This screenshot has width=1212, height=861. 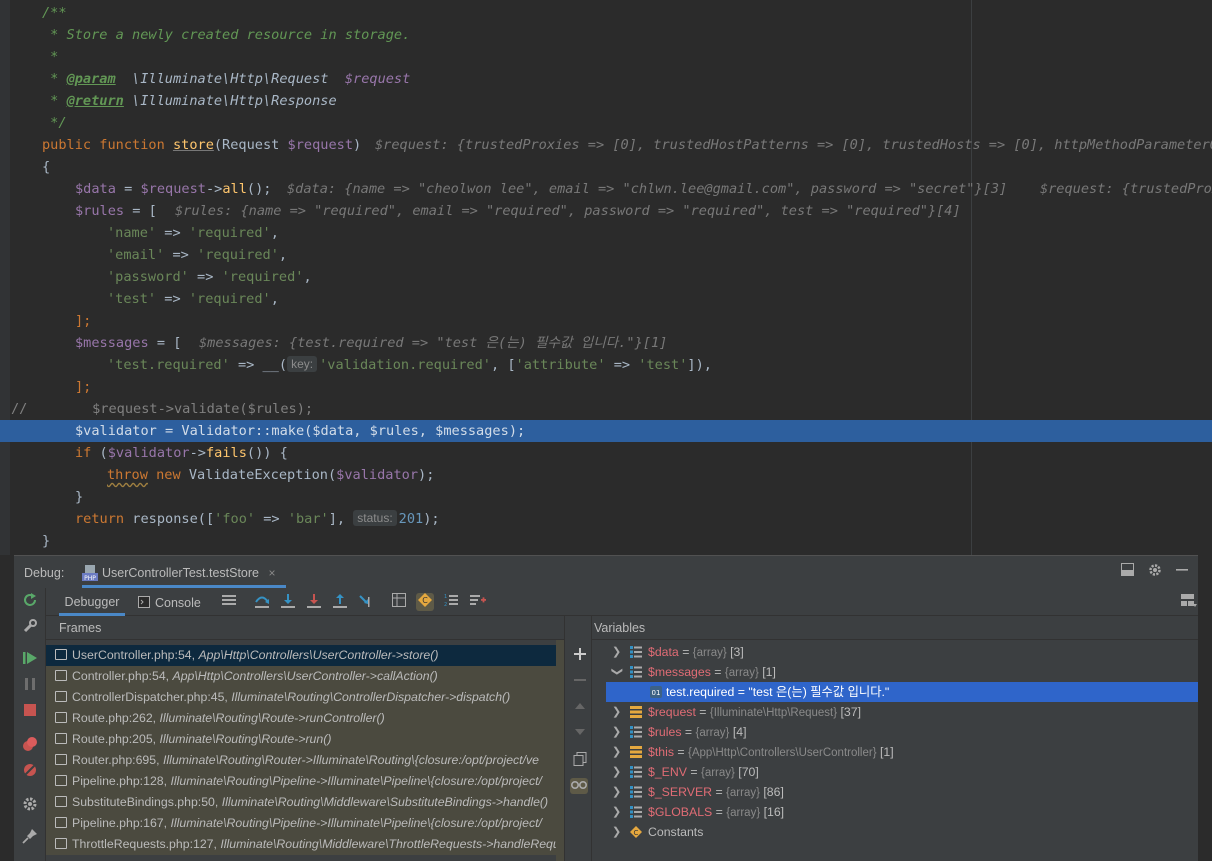 What do you see at coordinates (580, 656) in the screenshot?
I see `add-watch-icon` at bounding box center [580, 656].